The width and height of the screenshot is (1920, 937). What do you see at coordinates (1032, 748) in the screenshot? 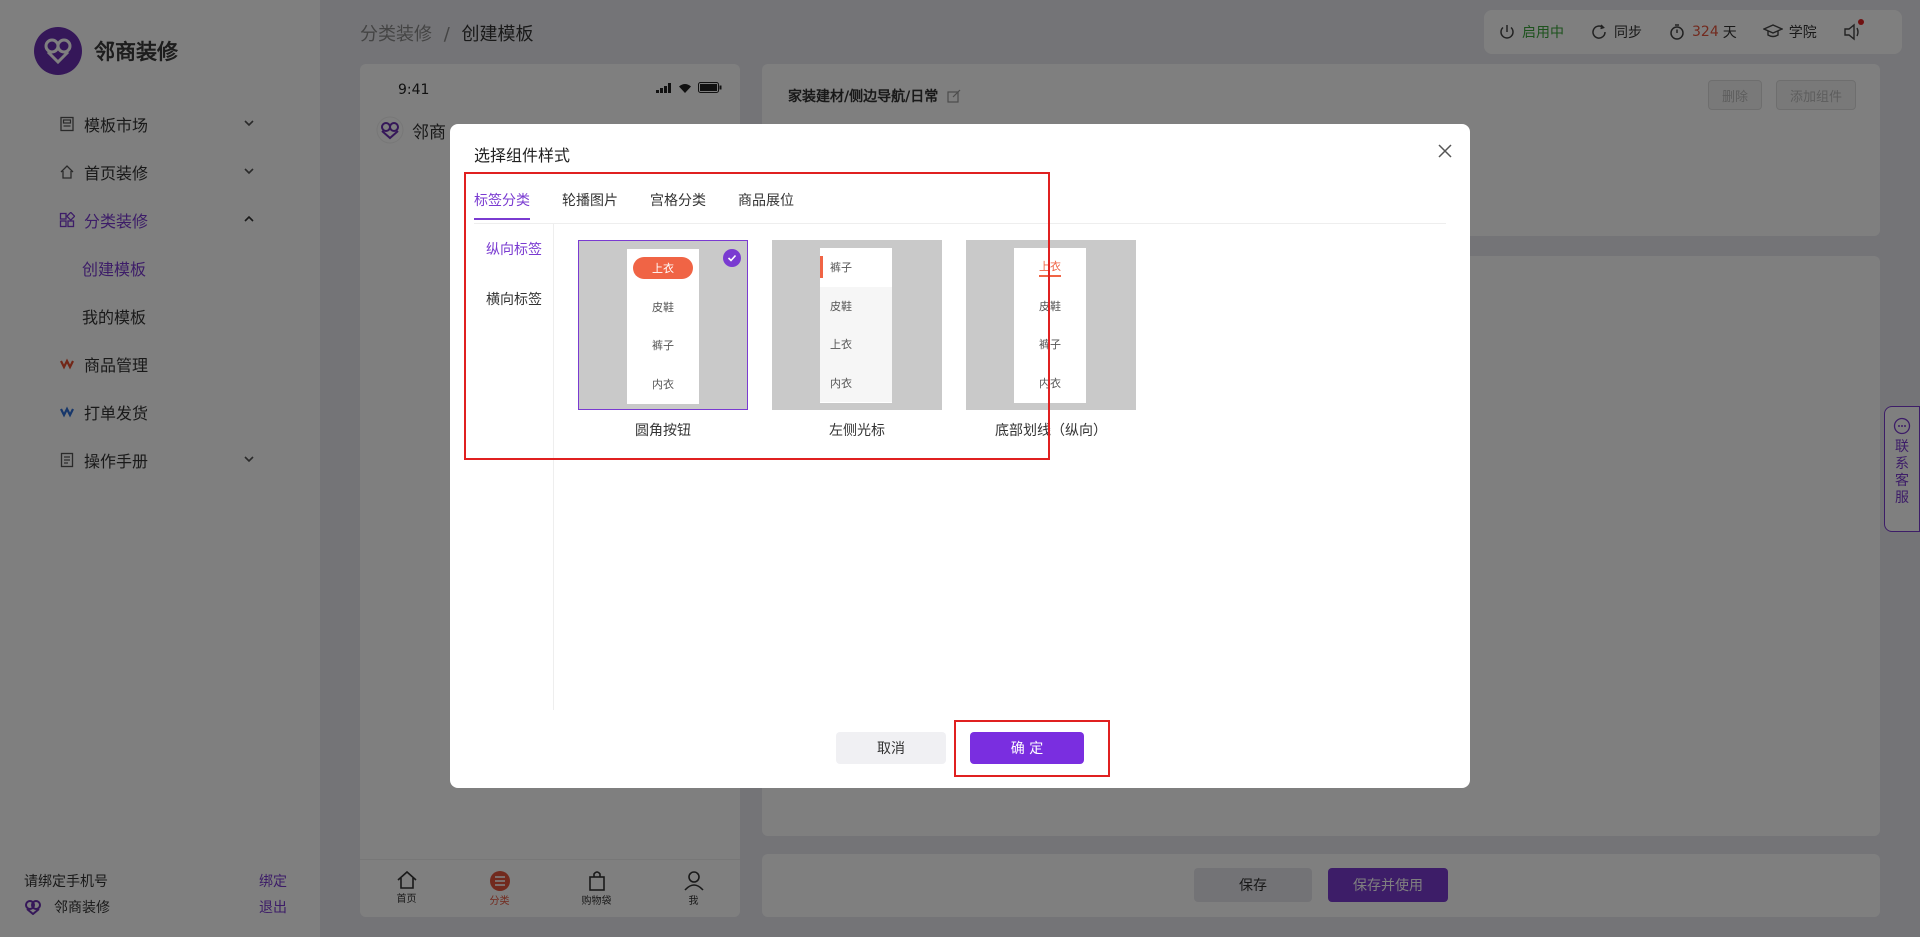
I see `highlight-box-confirm` at bounding box center [1032, 748].